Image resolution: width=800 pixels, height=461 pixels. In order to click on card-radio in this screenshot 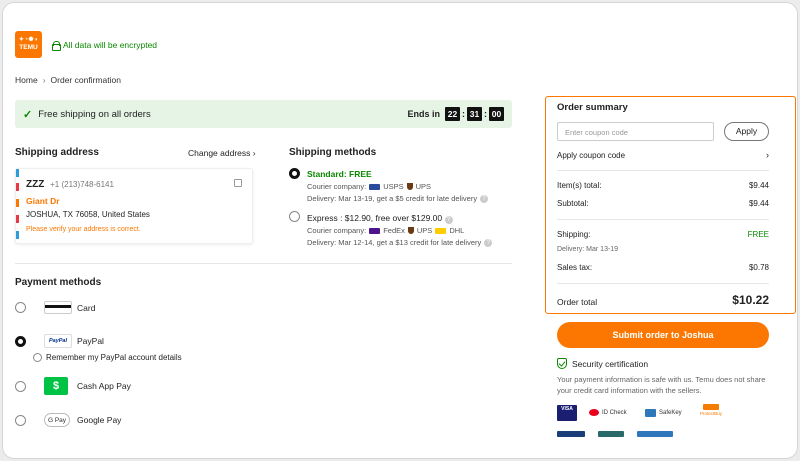, I will do `click(20, 307)`.